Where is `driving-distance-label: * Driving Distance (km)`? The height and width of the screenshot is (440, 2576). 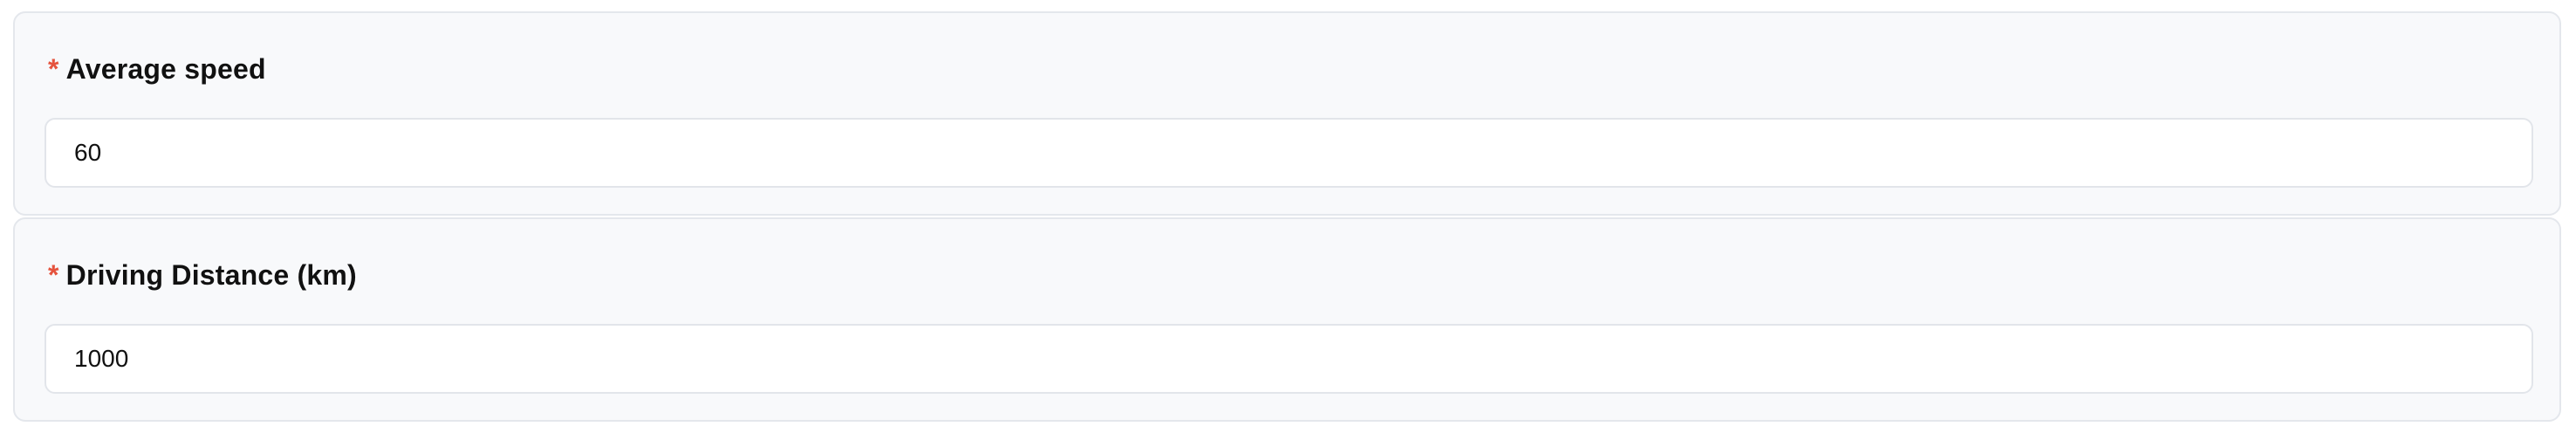
driving-distance-label: * Driving Distance (km) is located at coordinates (202, 275).